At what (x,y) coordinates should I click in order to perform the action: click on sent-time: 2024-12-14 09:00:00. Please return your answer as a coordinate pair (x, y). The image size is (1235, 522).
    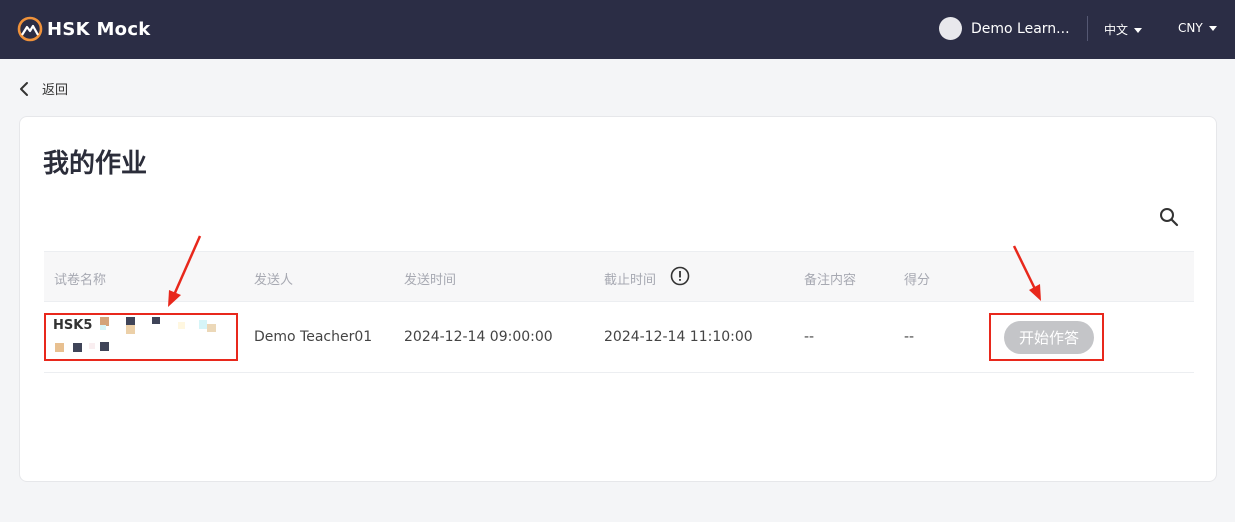
    Looking at the image, I should click on (478, 337).